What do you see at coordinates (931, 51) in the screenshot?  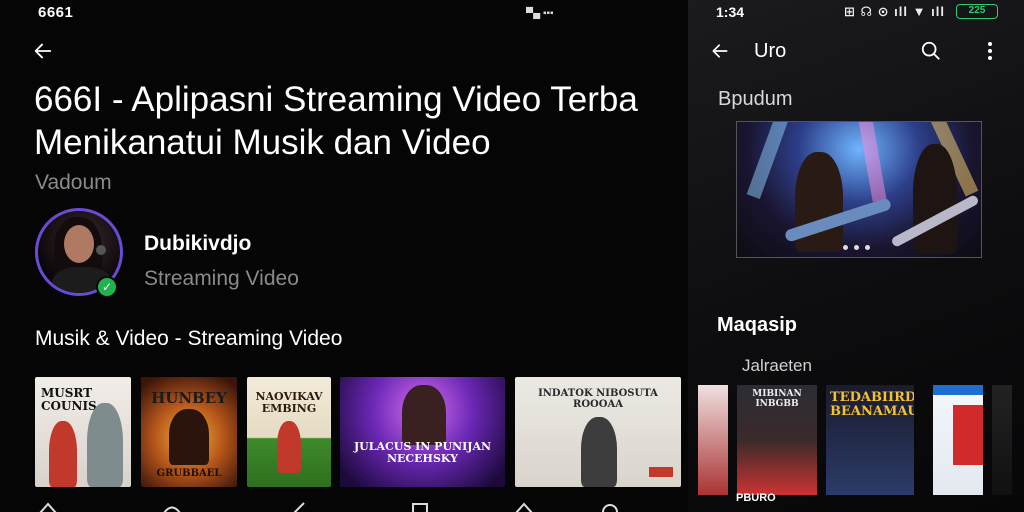 I see `search-icon` at bounding box center [931, 51].